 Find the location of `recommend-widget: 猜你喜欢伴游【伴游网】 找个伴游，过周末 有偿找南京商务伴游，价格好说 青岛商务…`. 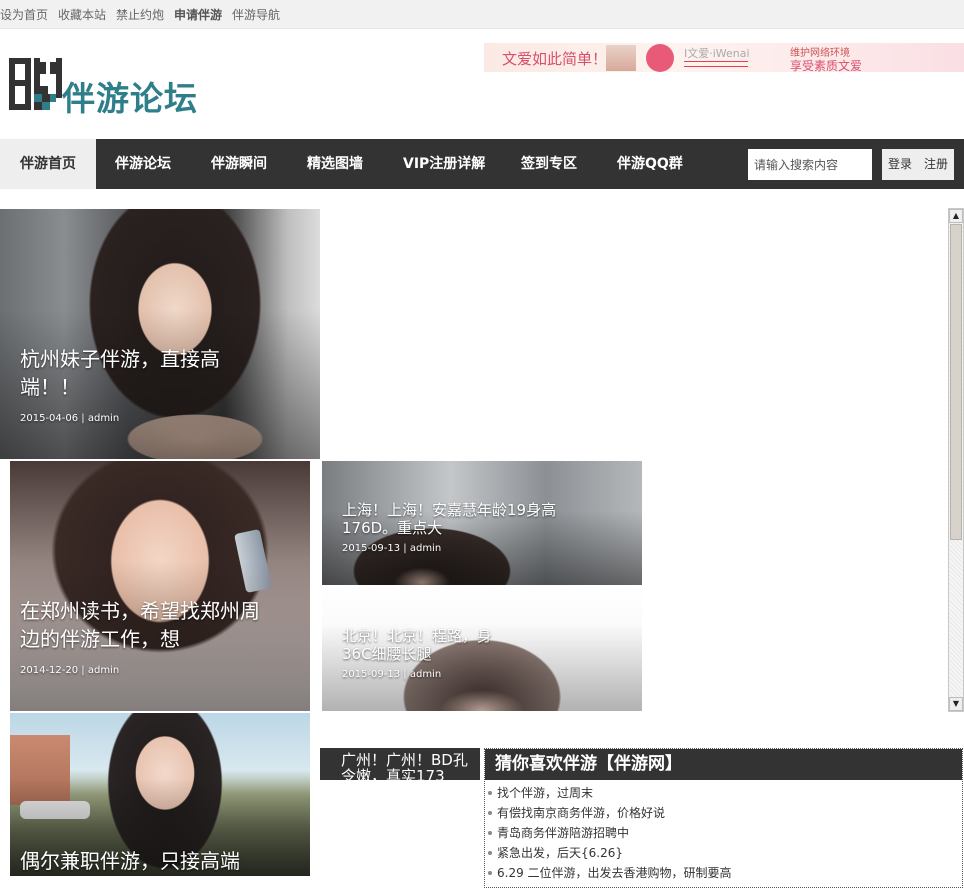

recommend-widget: 猜你喜欢伴游【伴游网】 找个伴游，过周末 有偿找南京商务伴游，价格好说 青岛商务… is located at coordinates (723, 818).